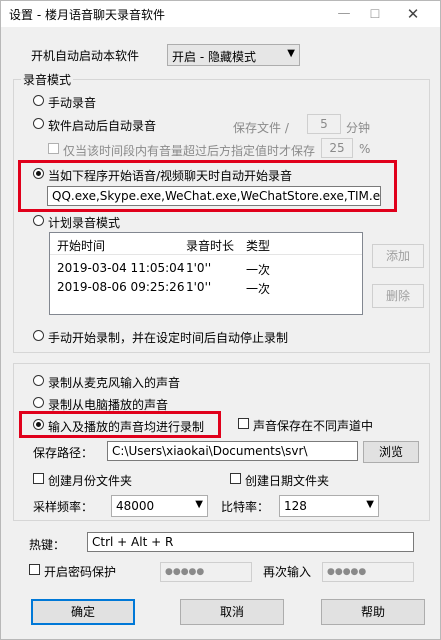 This screenshot has width=441, height=640. Describe the element at coordinates (38, 220) in the screenshot. I see `schedule-radio` at that location.